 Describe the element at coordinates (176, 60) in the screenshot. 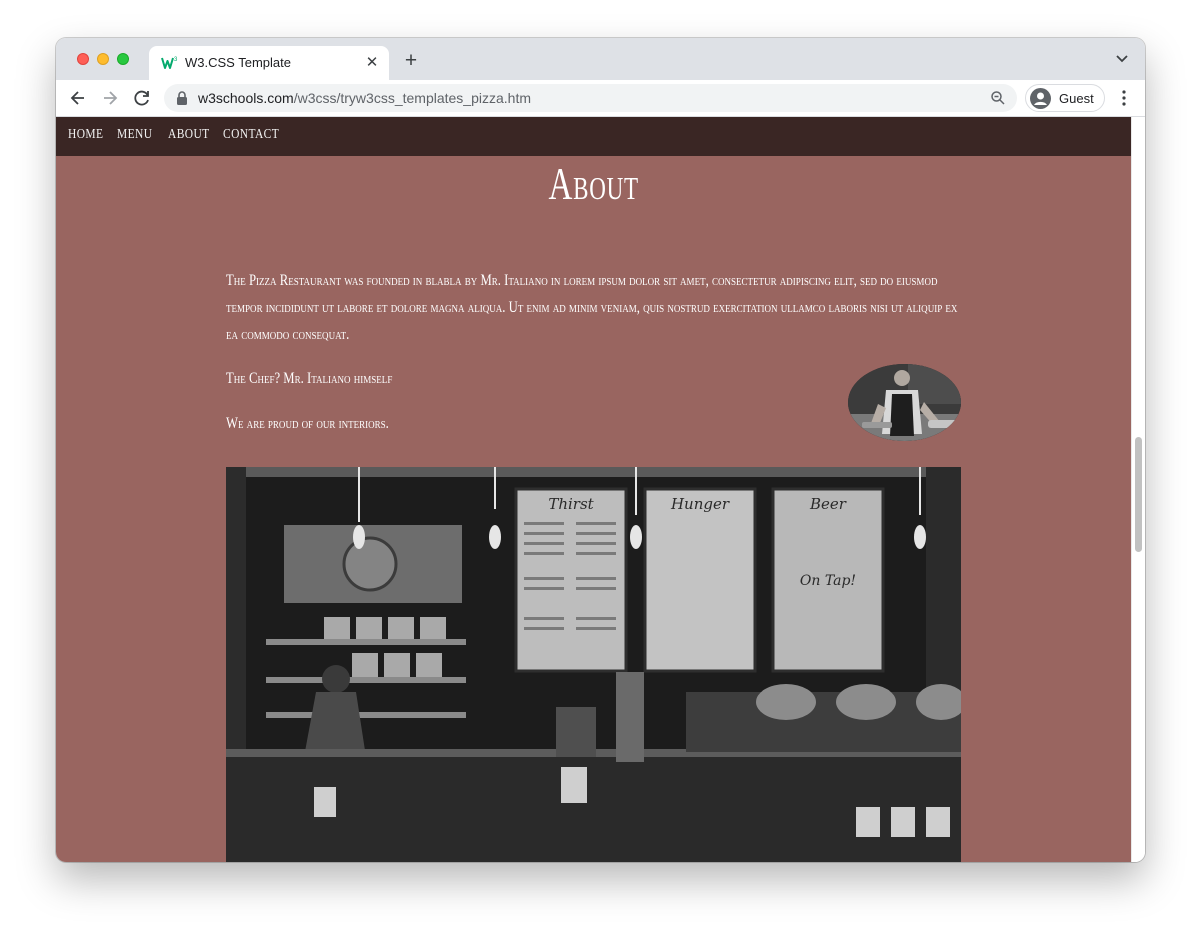

I see `svg-text: 3` at that location.